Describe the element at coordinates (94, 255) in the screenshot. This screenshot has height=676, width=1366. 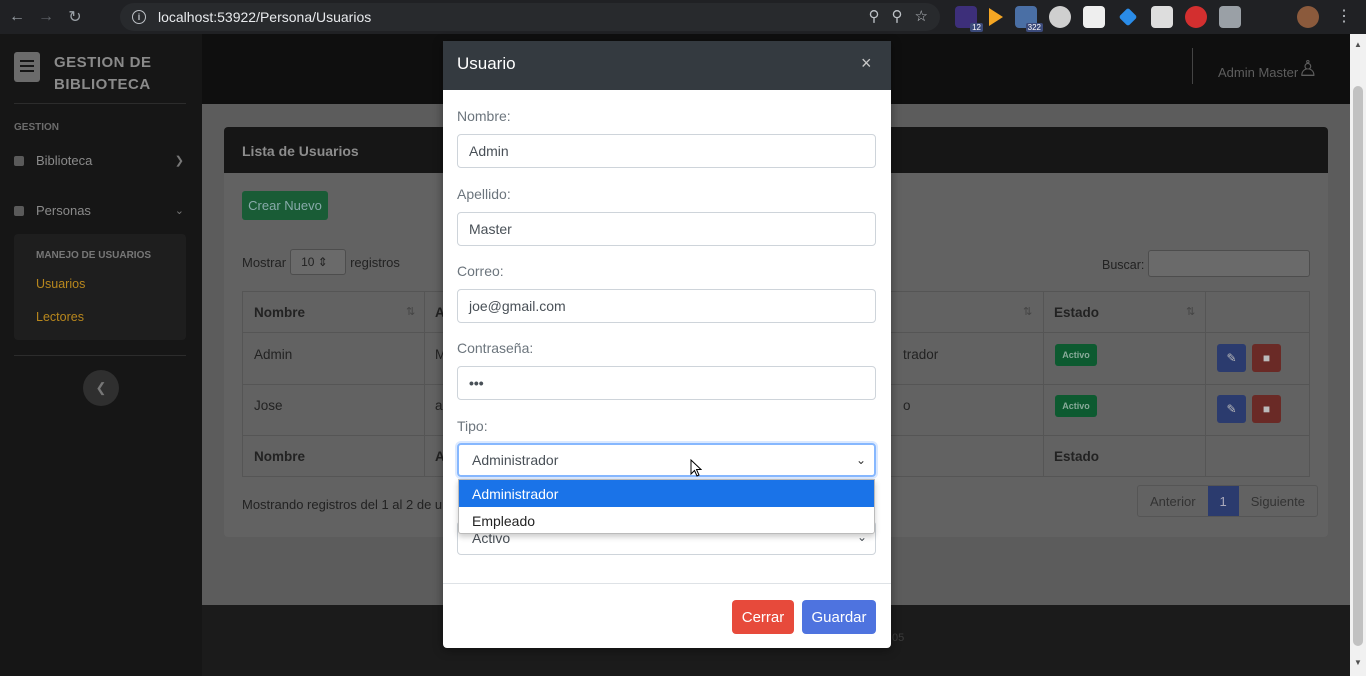
I see `subpanel-header: MANEJO DE USUARIOS` at that location.